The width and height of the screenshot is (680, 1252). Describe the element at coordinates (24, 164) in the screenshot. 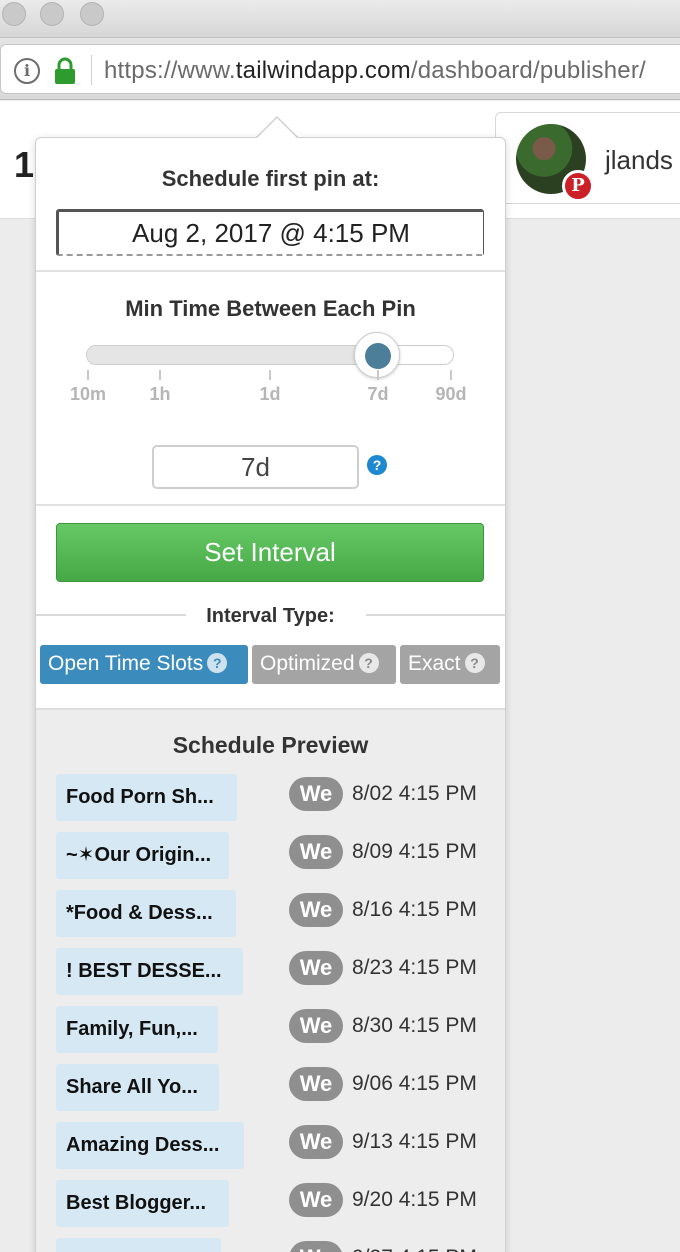

I see `page-partial-text: 1` at that location.